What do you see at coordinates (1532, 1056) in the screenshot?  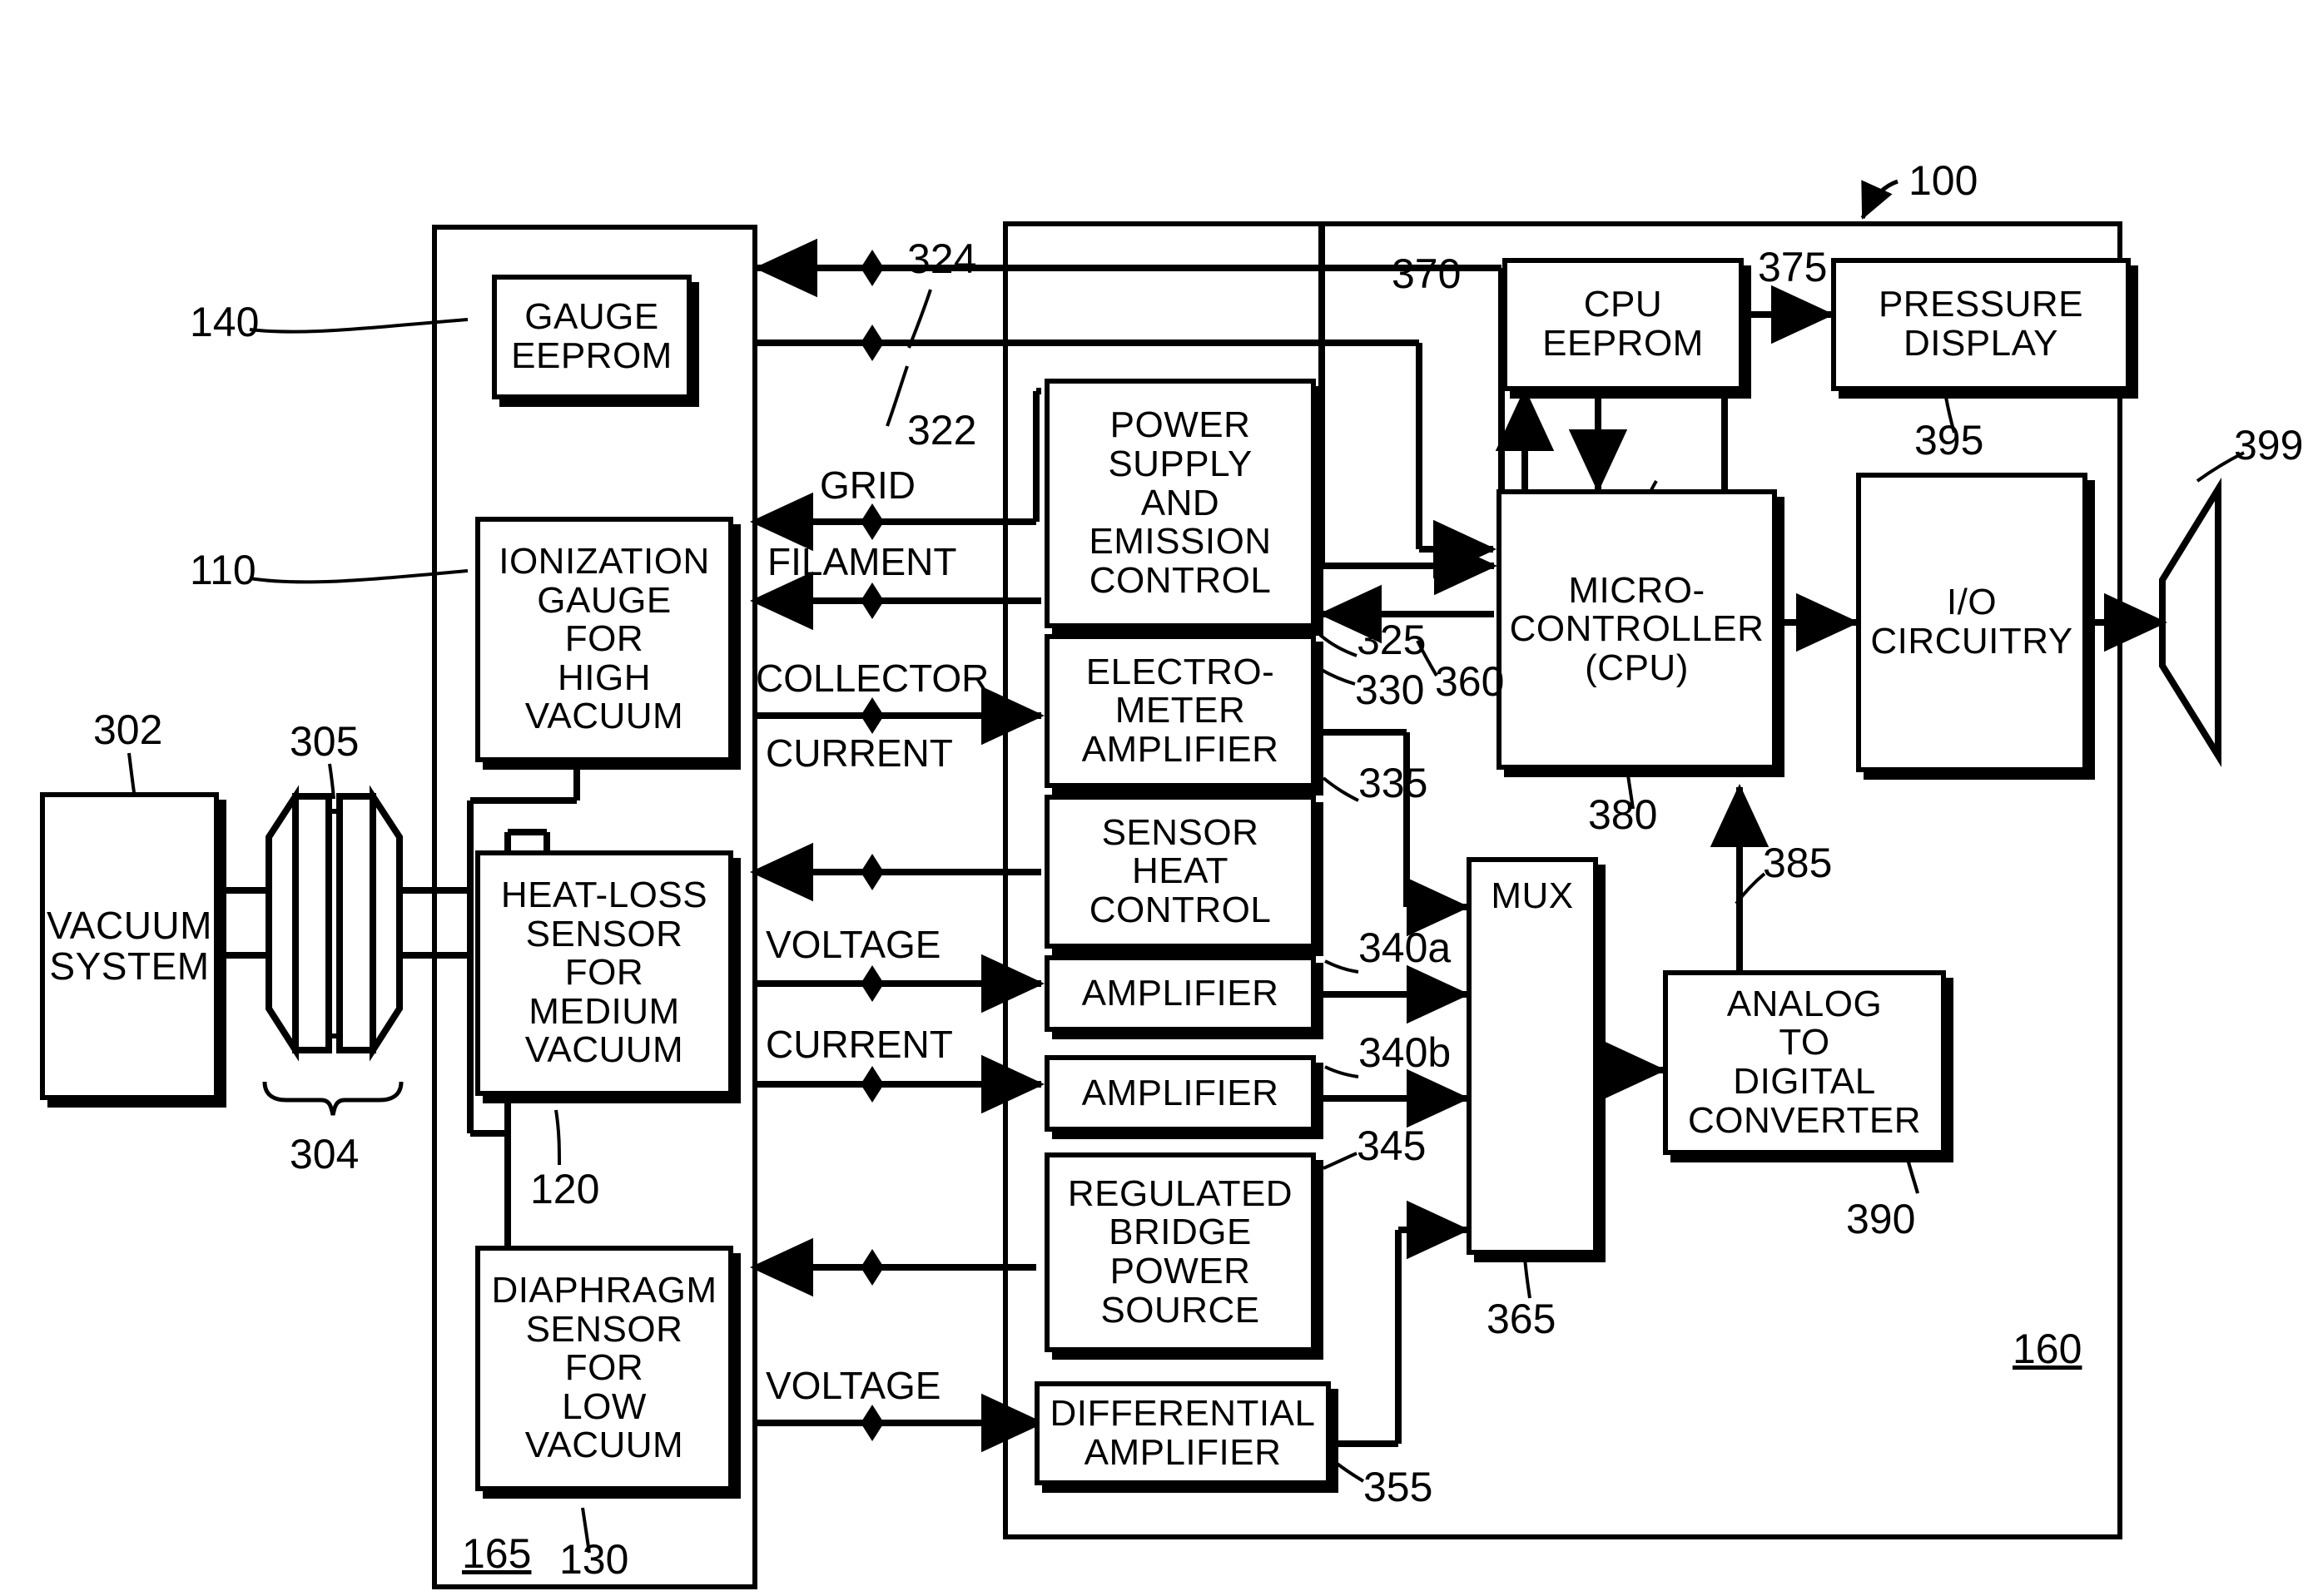 I see `block-mux: MUX` at bounding box center [1532, 1056].